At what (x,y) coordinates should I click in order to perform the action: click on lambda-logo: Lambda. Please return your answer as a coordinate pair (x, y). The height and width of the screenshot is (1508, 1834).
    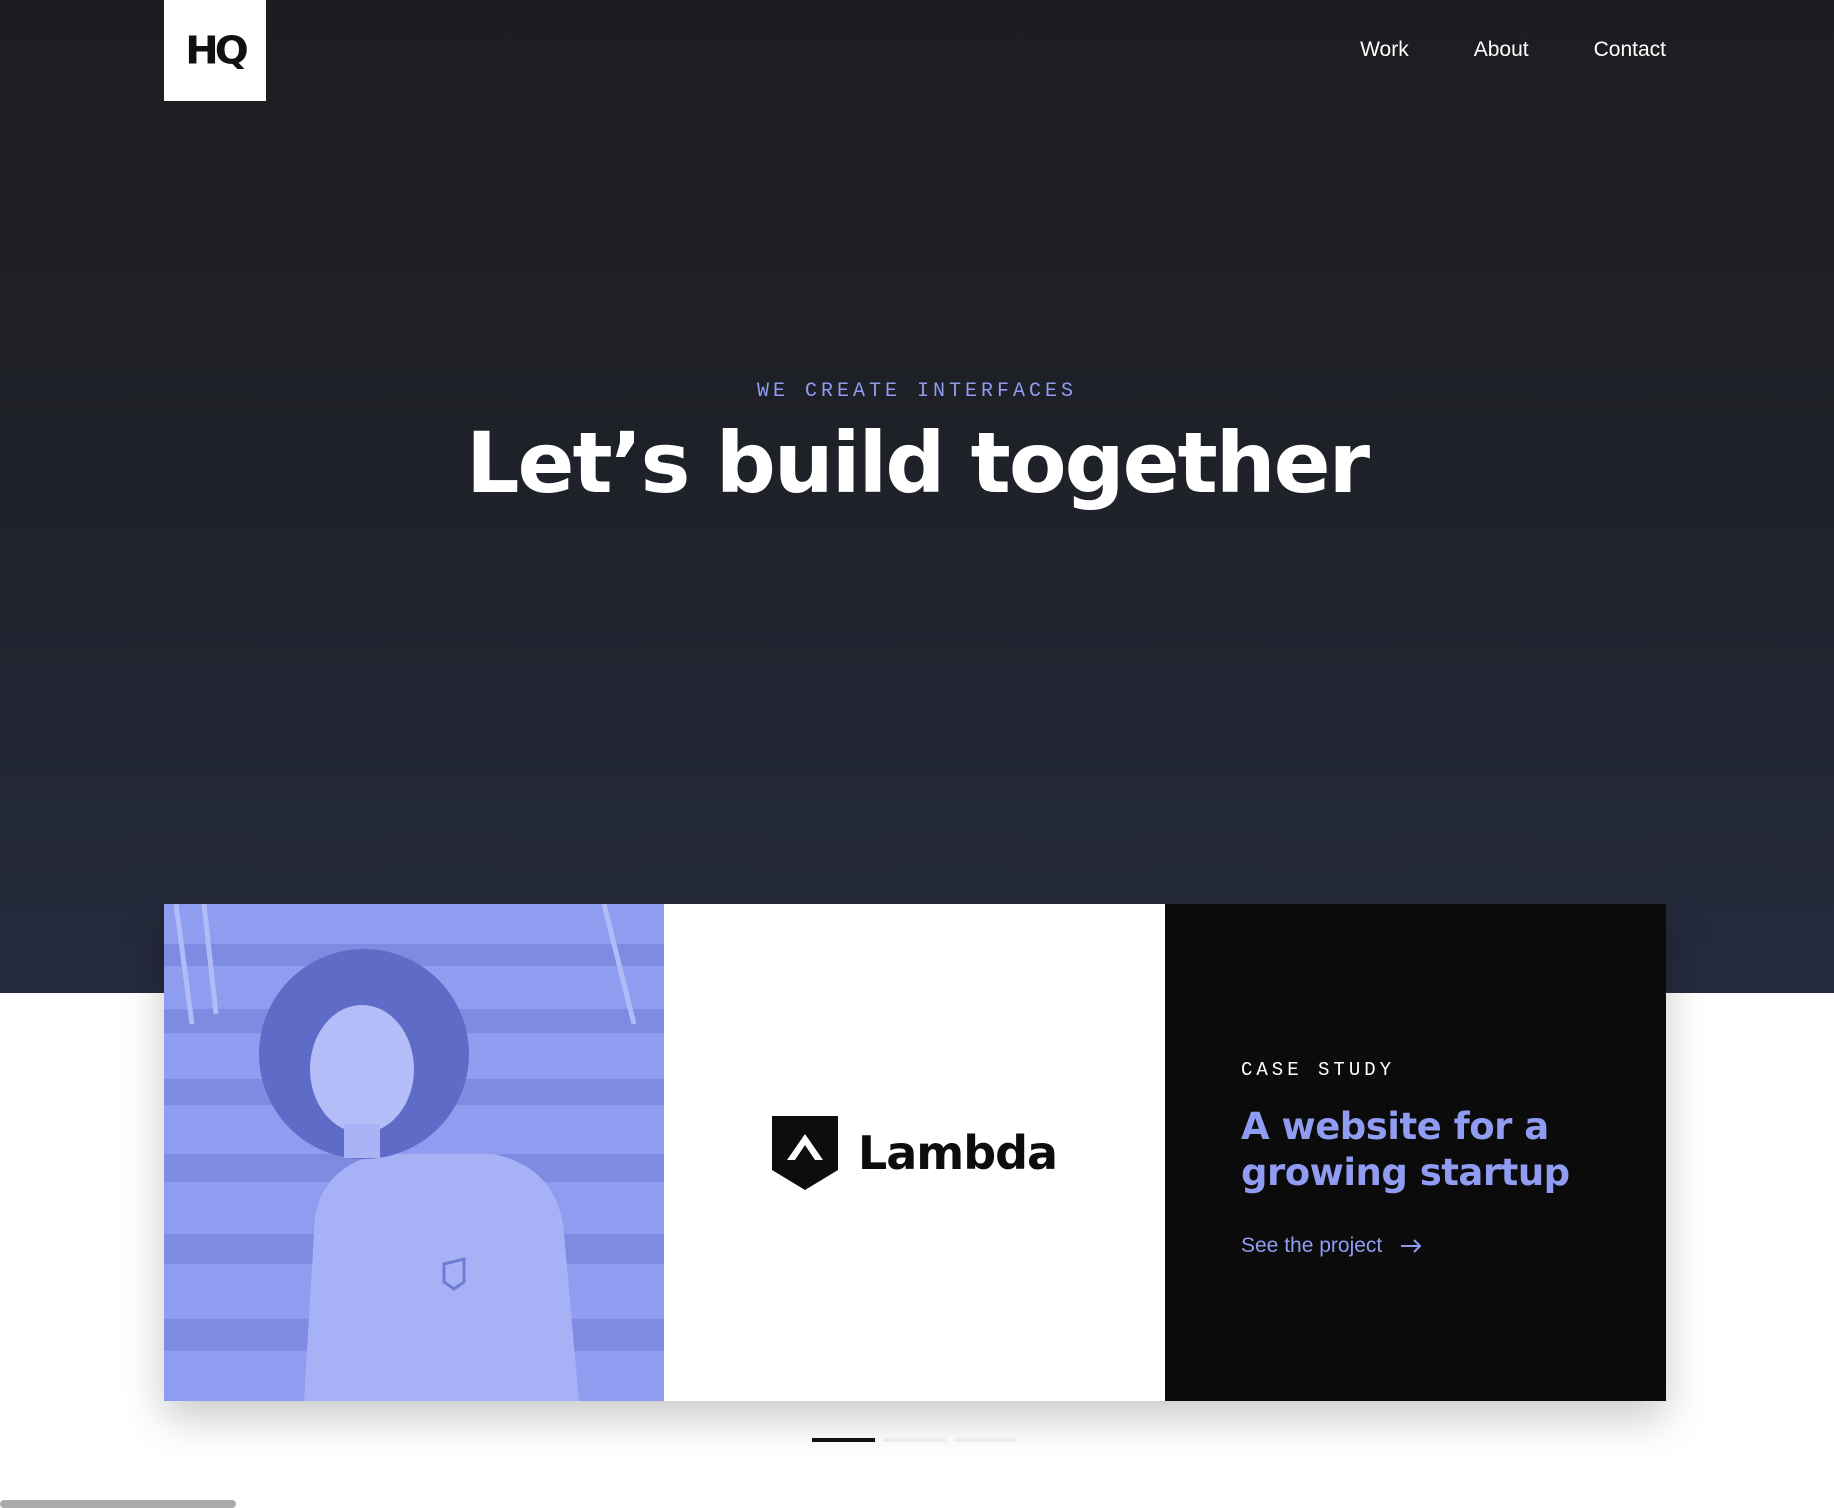
    Looking at the image, I should click on (914, 1152).